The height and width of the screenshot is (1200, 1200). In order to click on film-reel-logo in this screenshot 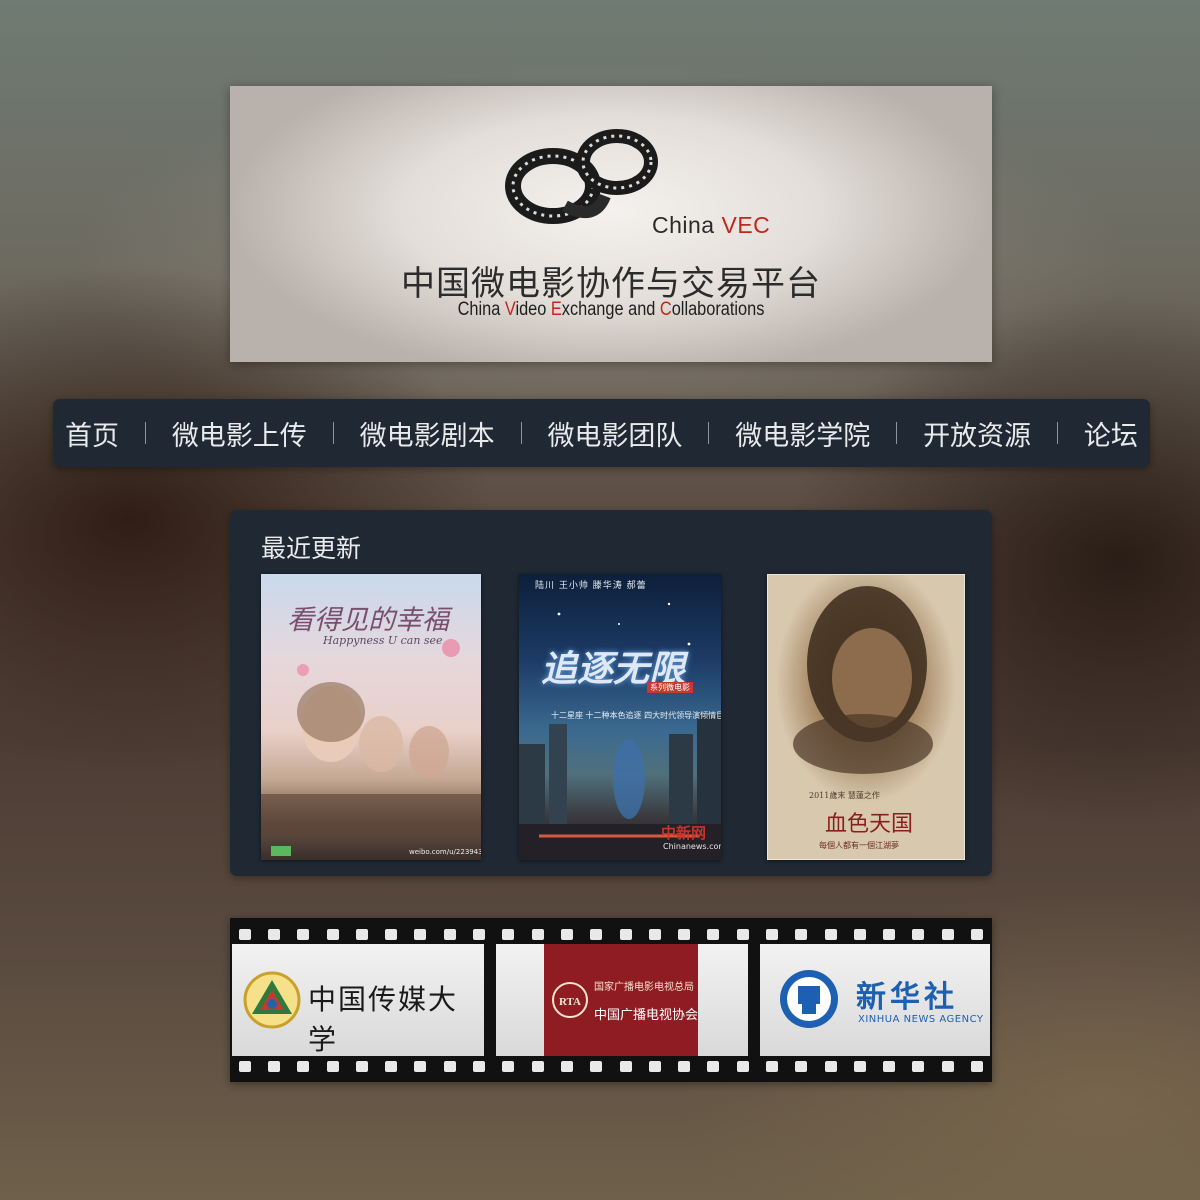, I will do `click(581, 176)`.